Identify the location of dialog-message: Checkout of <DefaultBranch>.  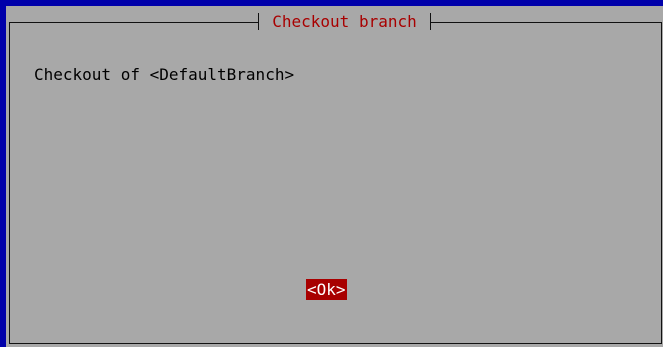
(164, 74).